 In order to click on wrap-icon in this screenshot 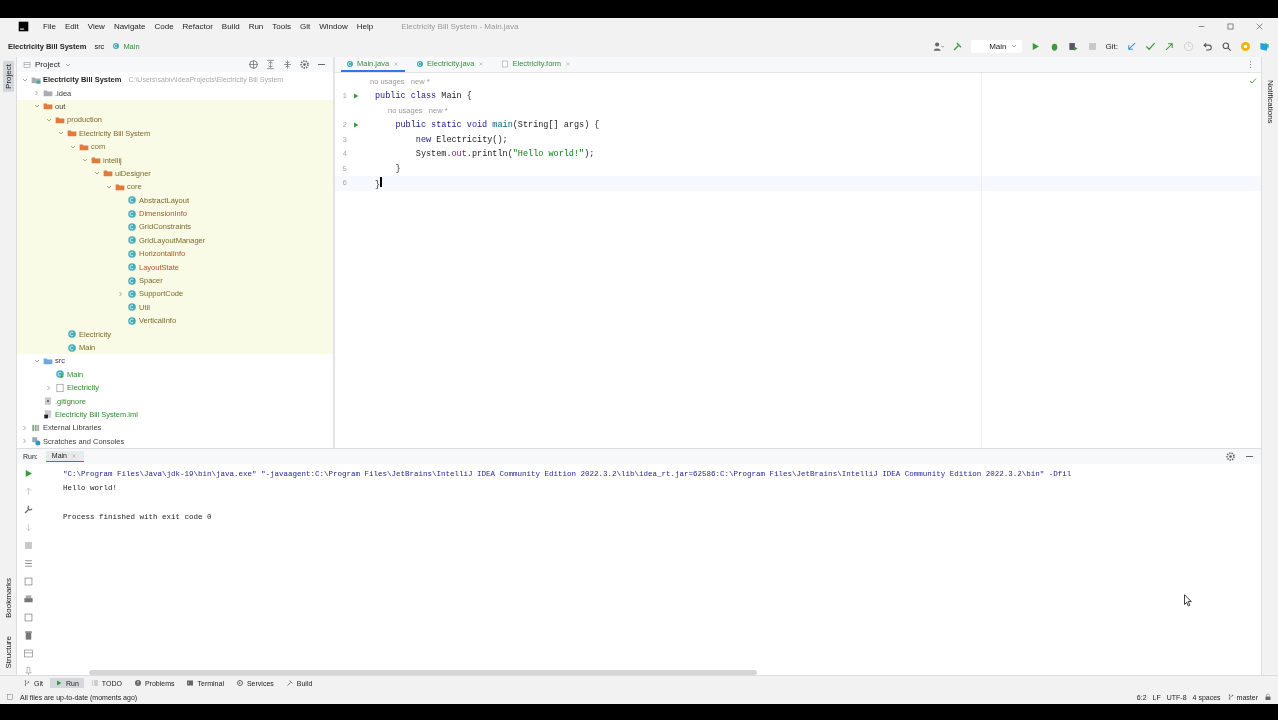, I will do `click(28, 563)`.